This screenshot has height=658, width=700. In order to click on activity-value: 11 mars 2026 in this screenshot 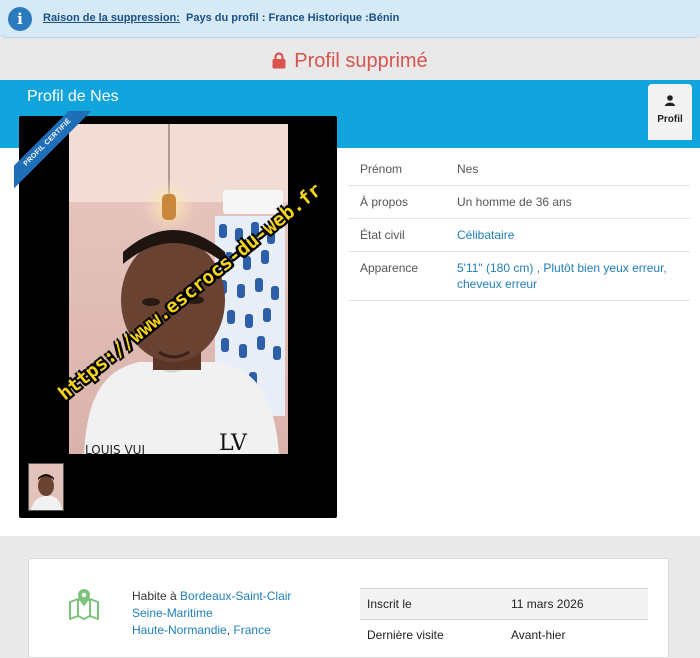, I will do `click(576, 604)`.